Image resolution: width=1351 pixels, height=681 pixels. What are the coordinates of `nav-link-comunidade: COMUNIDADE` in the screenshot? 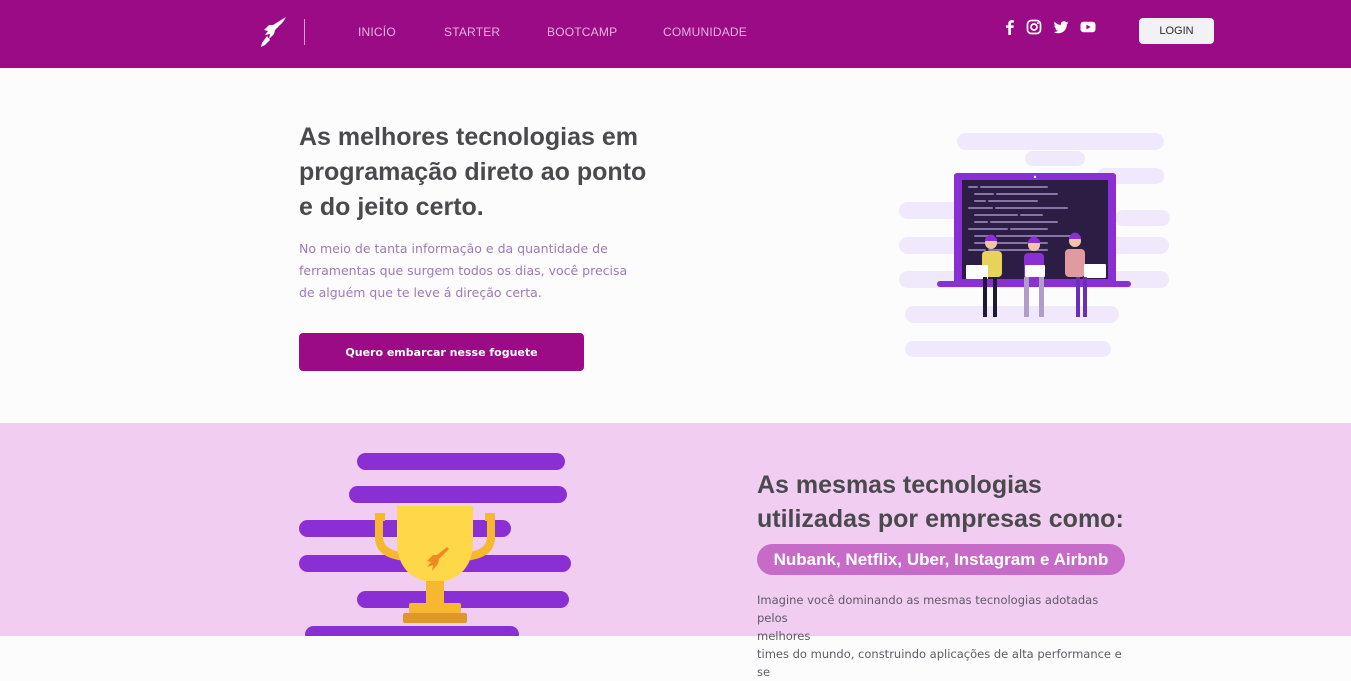 It's located at (705, 32).